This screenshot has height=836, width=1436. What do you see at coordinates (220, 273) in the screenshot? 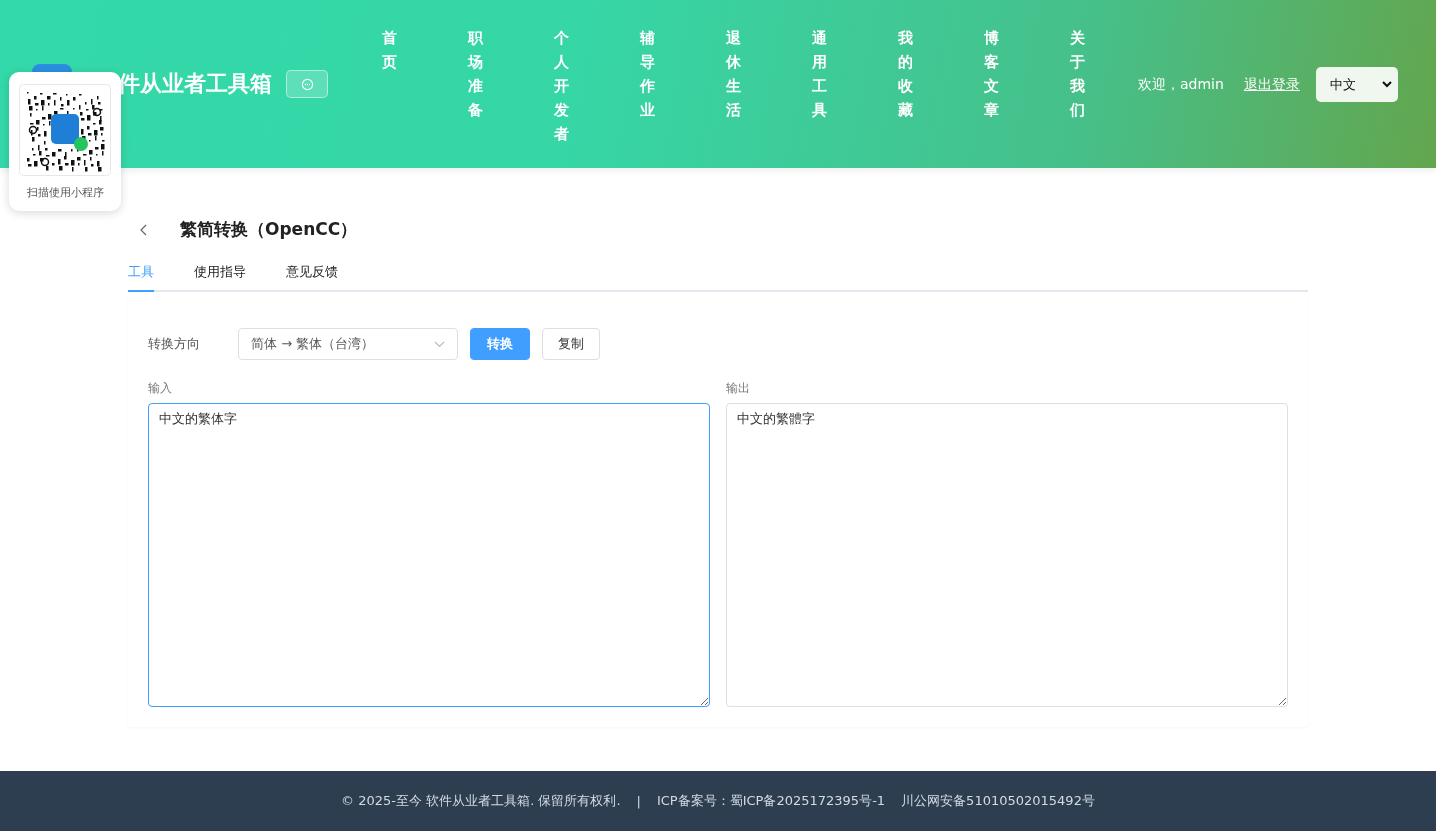
I see `tab: 使用指导` at bounding box center [220, 273].